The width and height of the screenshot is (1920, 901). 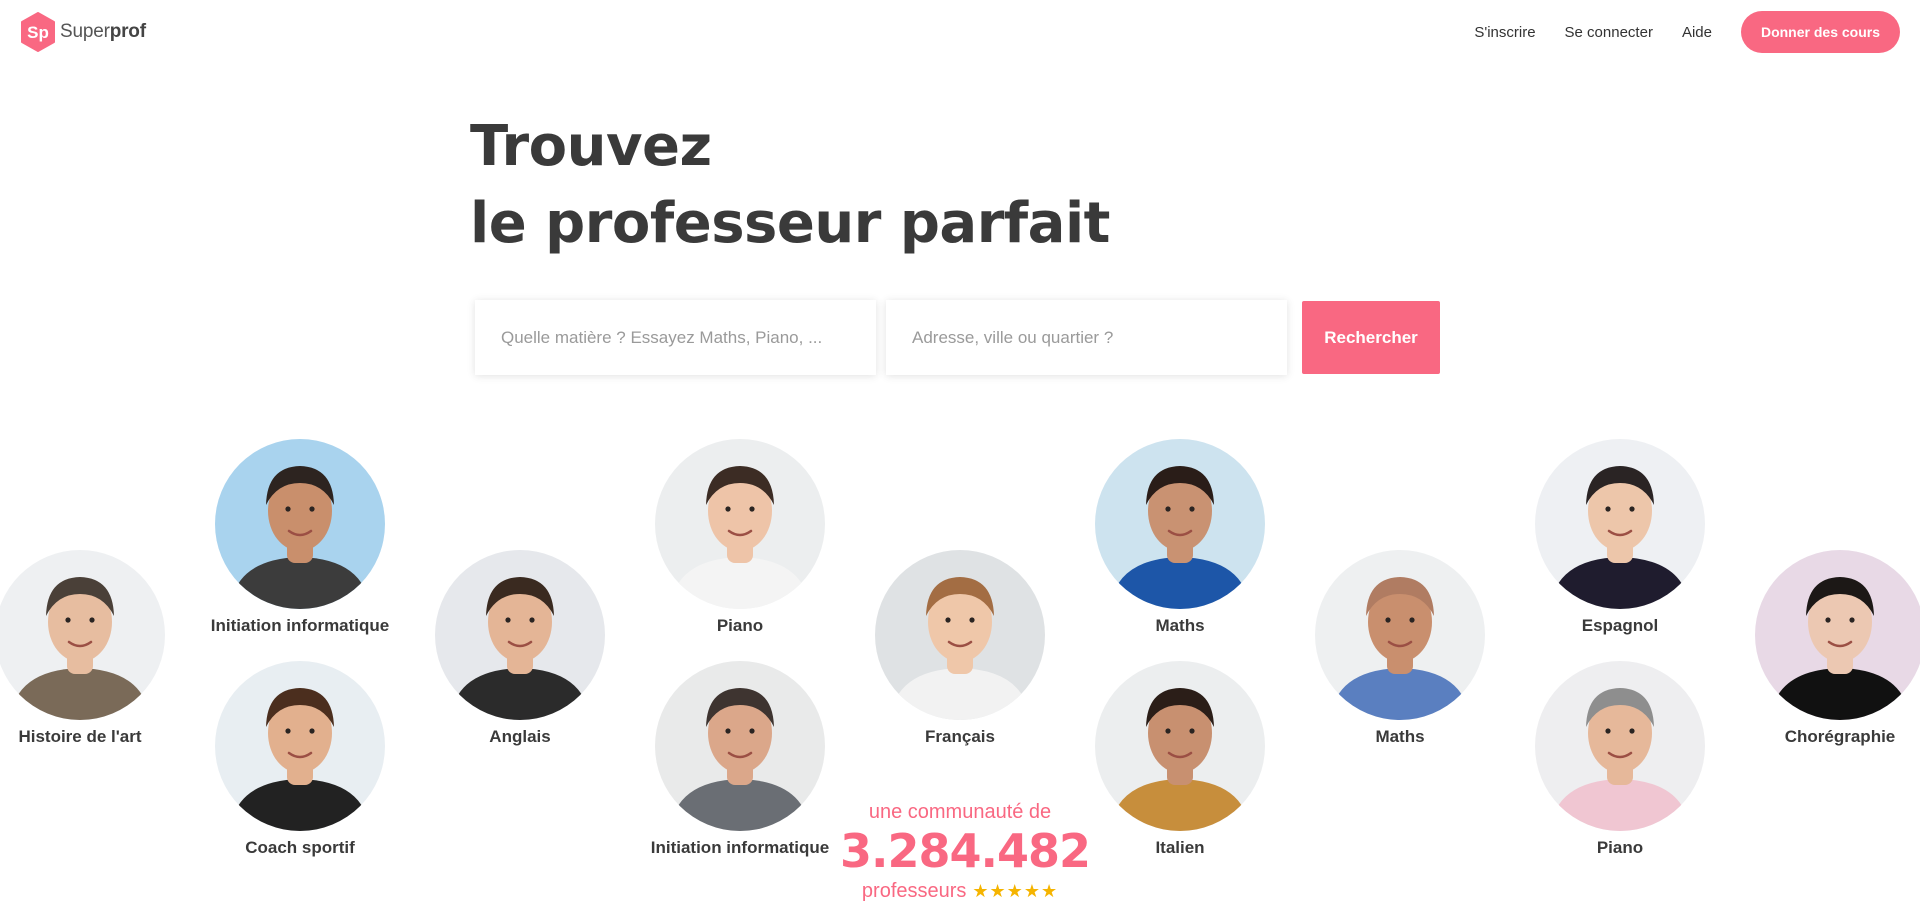 What do you see at coordinates (1697, 32) in the screenshot?
I see `help-link: Aide` at bounding box center [1697, 32].